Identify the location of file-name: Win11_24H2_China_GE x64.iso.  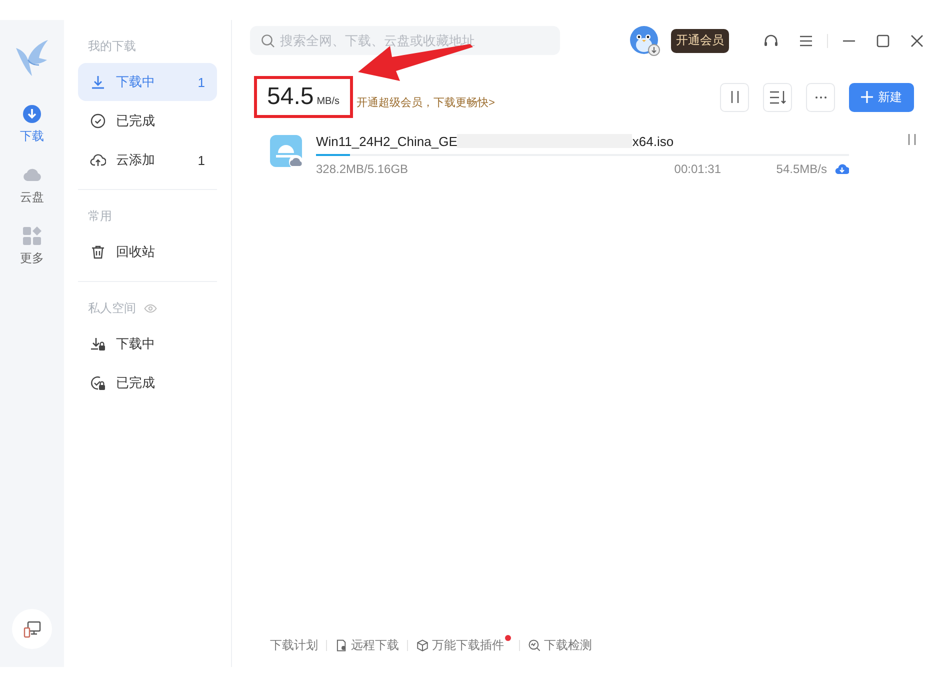
(495, 141).